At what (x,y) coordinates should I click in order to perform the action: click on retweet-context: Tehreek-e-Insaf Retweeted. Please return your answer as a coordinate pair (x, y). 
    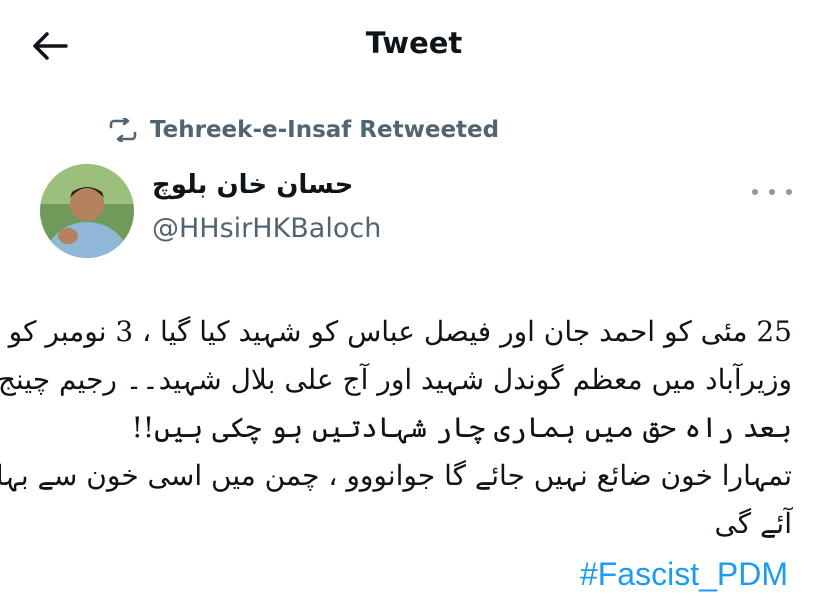
    Looking at the image, I should click on (303, 130).